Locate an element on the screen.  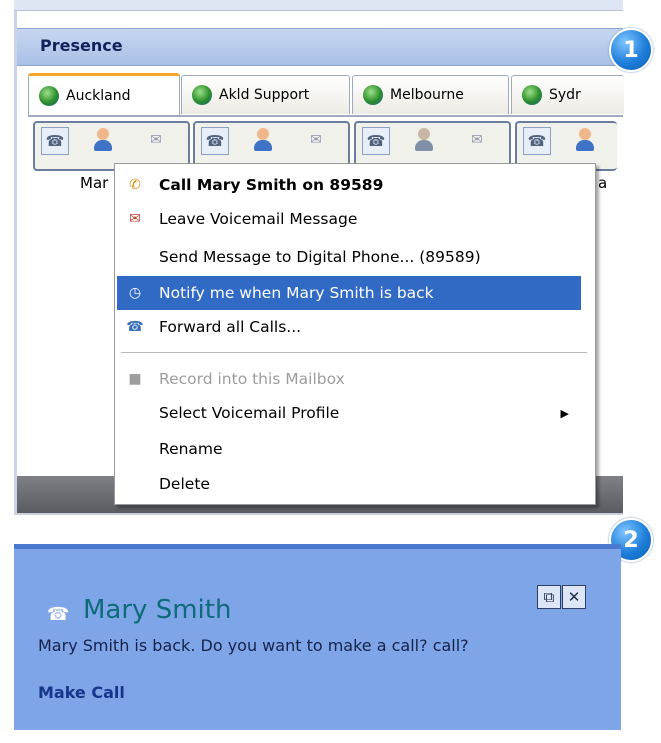
menu-item-label: Send Message to Digital Phone... (89589) is located at coordinates (320, 257).